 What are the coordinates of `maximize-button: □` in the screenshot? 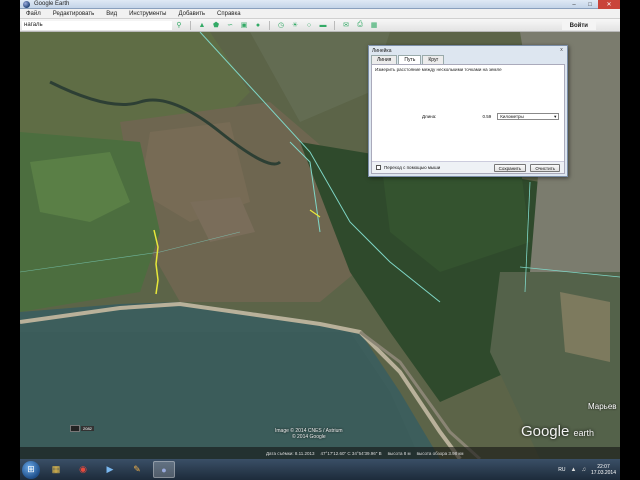 It's located at (590, 4).